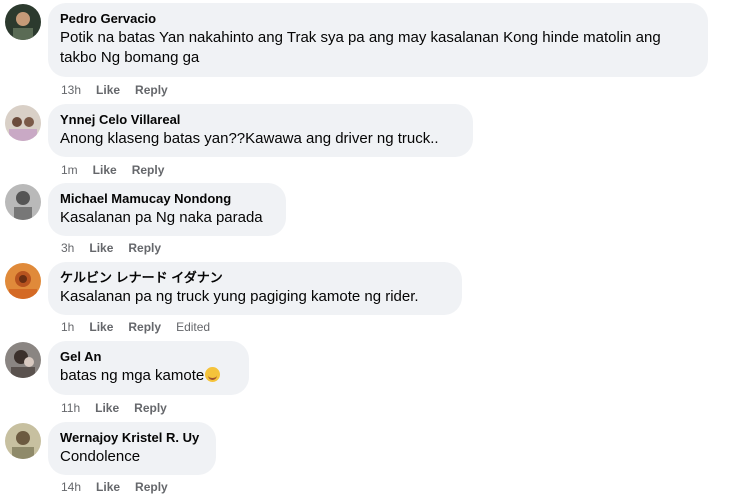 The image size is (750, 499). I want to click on comment-text: batas ng mga kamote, so click(148, 376).